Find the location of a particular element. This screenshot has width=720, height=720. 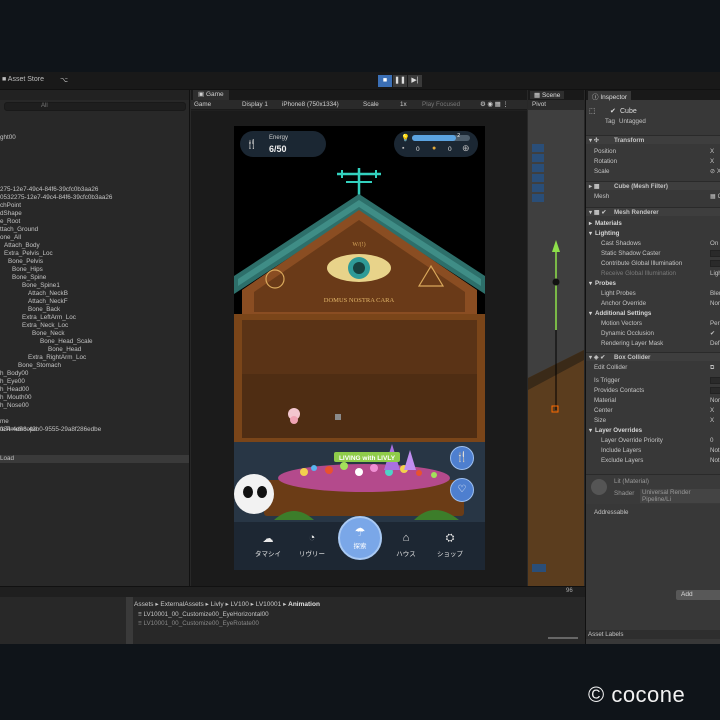

hierarchy-item: Bone_Spine is located at coordinates (29, 278).